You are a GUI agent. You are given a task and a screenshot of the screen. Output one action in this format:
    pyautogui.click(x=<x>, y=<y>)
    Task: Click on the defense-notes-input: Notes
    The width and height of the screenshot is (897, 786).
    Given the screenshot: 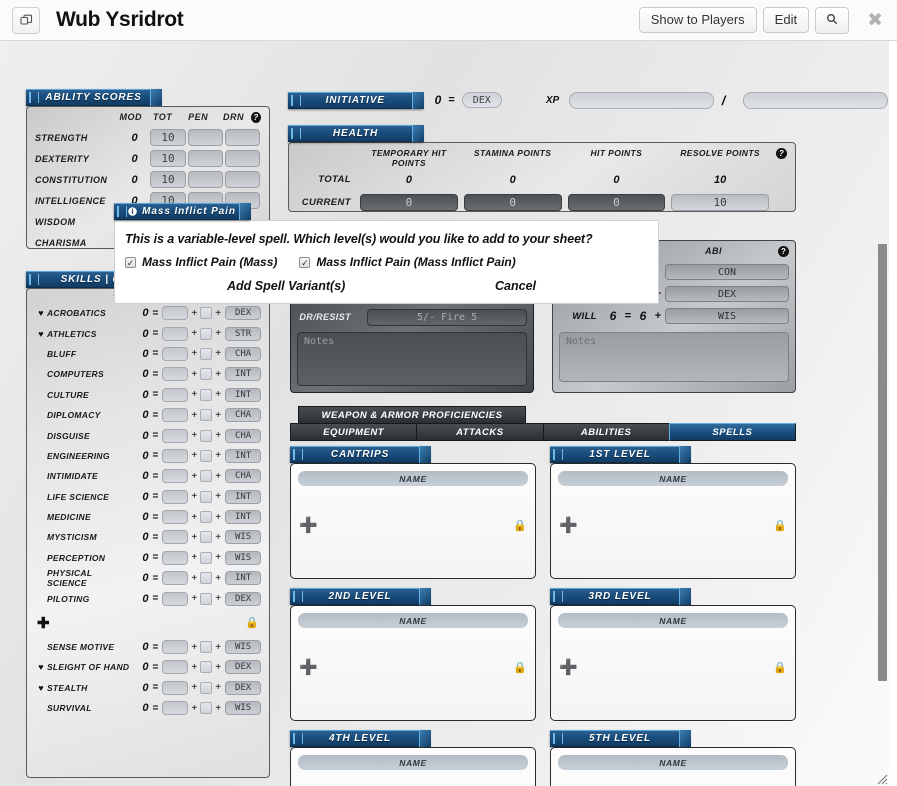 What is the action you would take?
    pyautogui.click(x=412, y=359)
    